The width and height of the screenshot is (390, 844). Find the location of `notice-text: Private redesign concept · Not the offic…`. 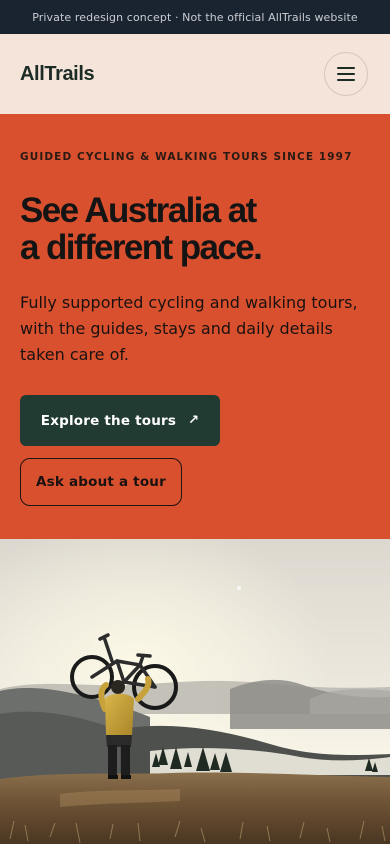

notice-text: Private redesign concept · Not the offic… is located at coordinates (195, 17).